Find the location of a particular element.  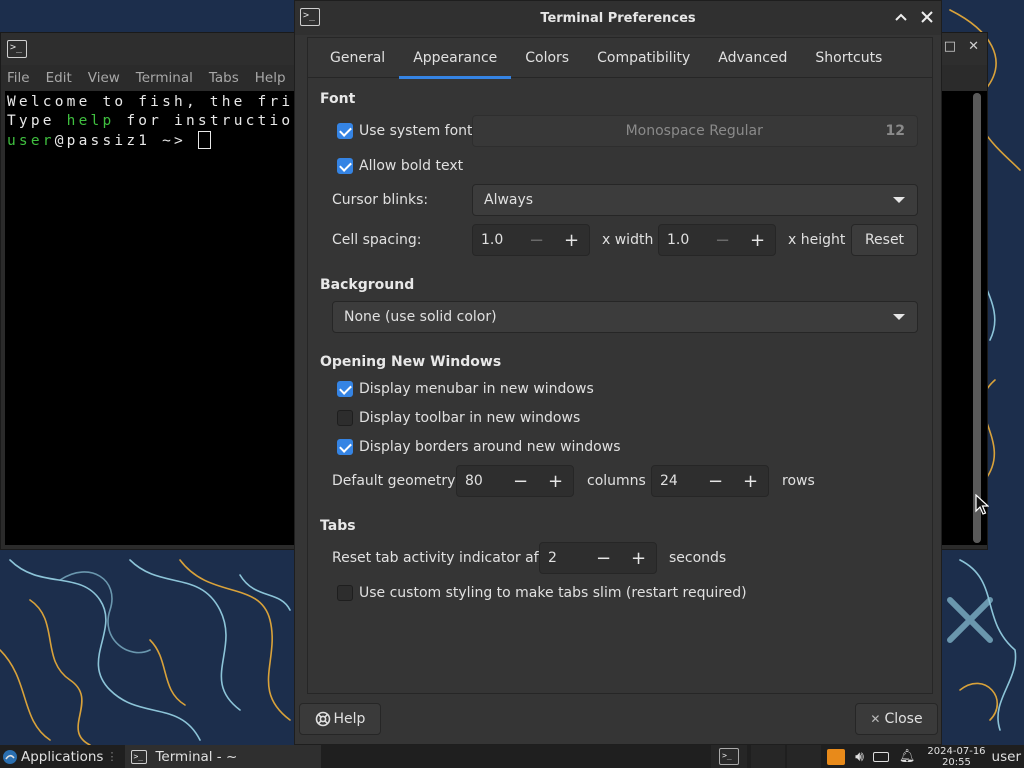

font-chooser-button: Monospace Regular 12 is located at coordinates (695, 131).